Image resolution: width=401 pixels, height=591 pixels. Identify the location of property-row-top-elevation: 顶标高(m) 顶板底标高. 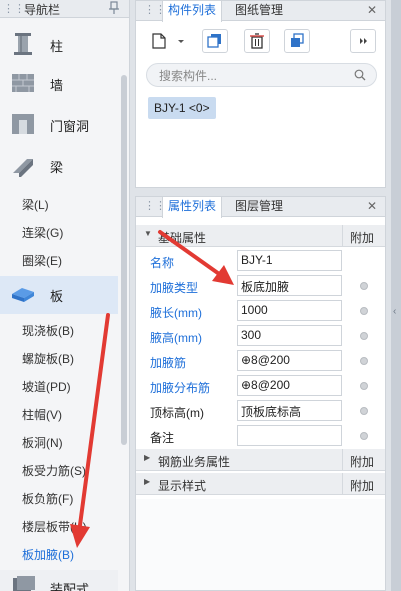
(260, 410).